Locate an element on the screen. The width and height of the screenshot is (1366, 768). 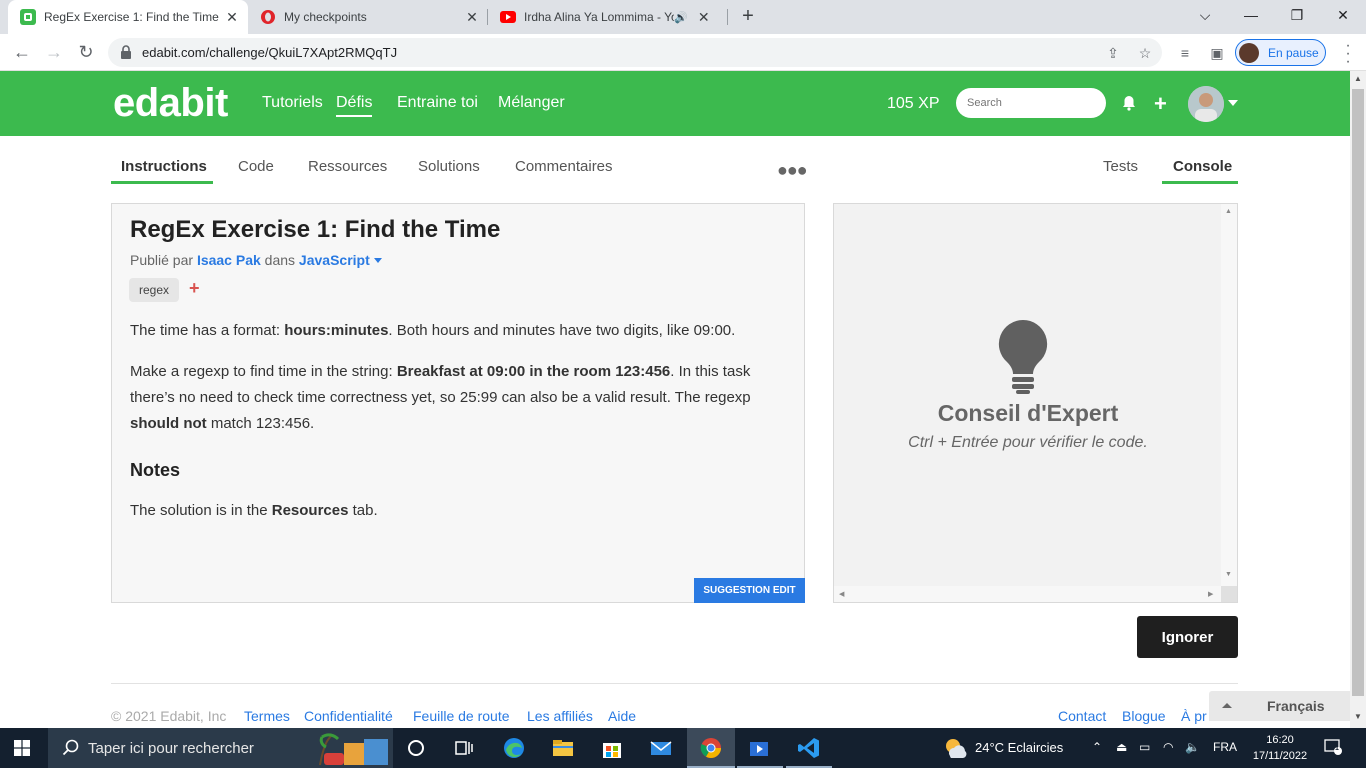
nav-melanger: Mélanger is located at coordinates (531, 103).